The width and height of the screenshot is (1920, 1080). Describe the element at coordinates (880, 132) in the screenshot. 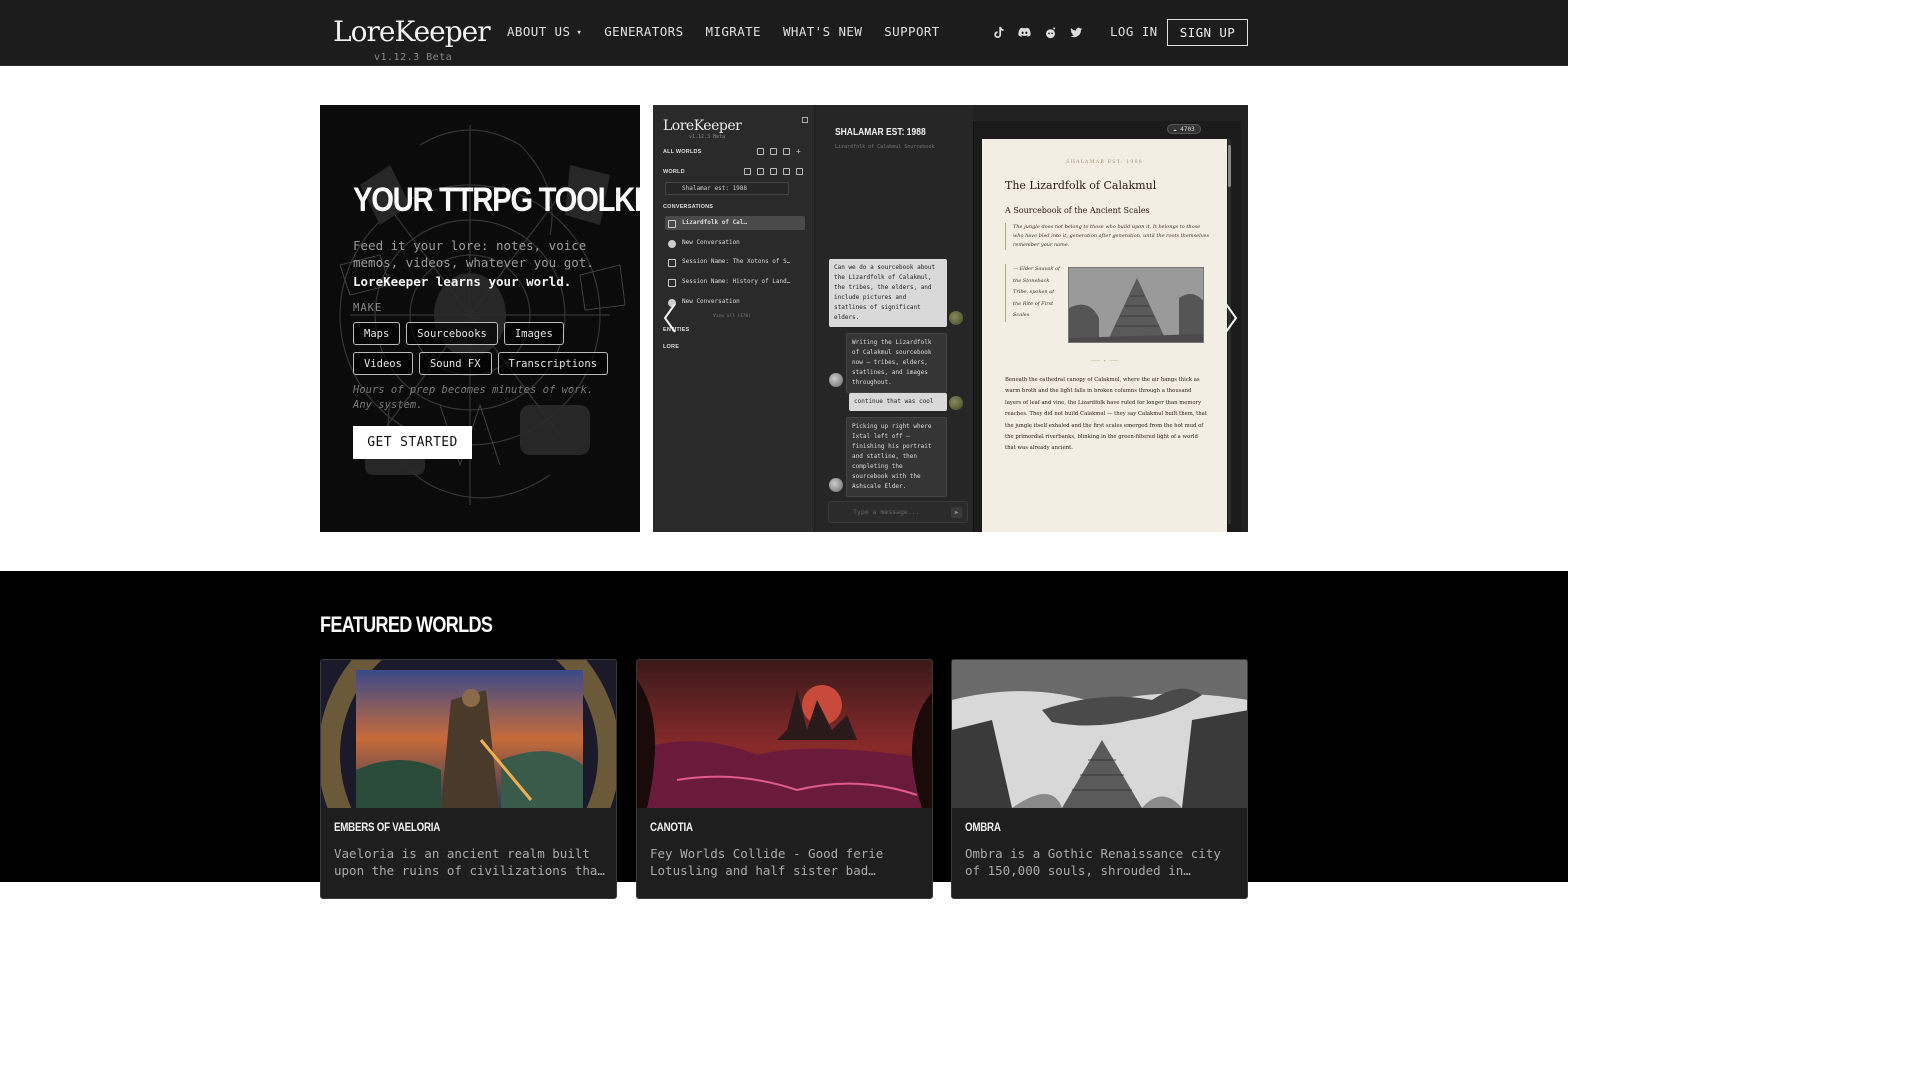

I see `chat-title: SHALAMAR EST: 1988` at that location.